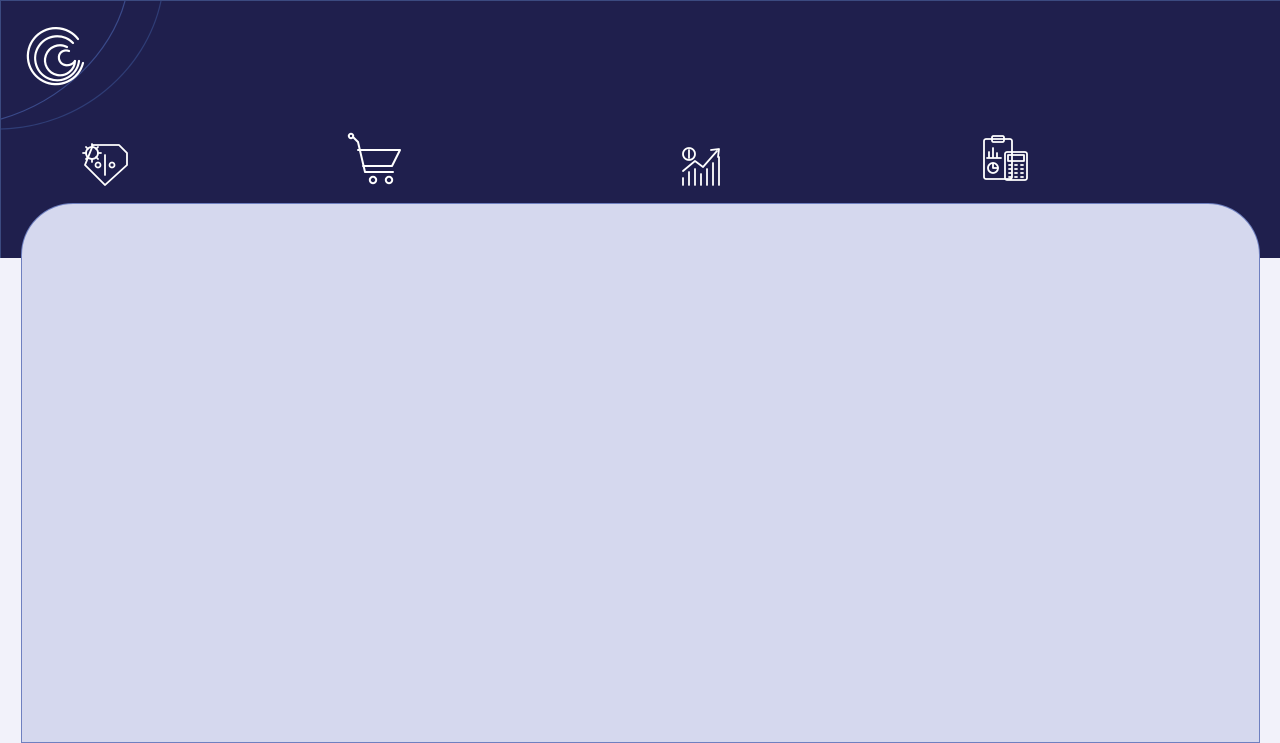 This screenshot has width=1280, height=743. Describe the element at coordinates (704, 166) in the screenshot. I see `growth-chart-icon` at that location.